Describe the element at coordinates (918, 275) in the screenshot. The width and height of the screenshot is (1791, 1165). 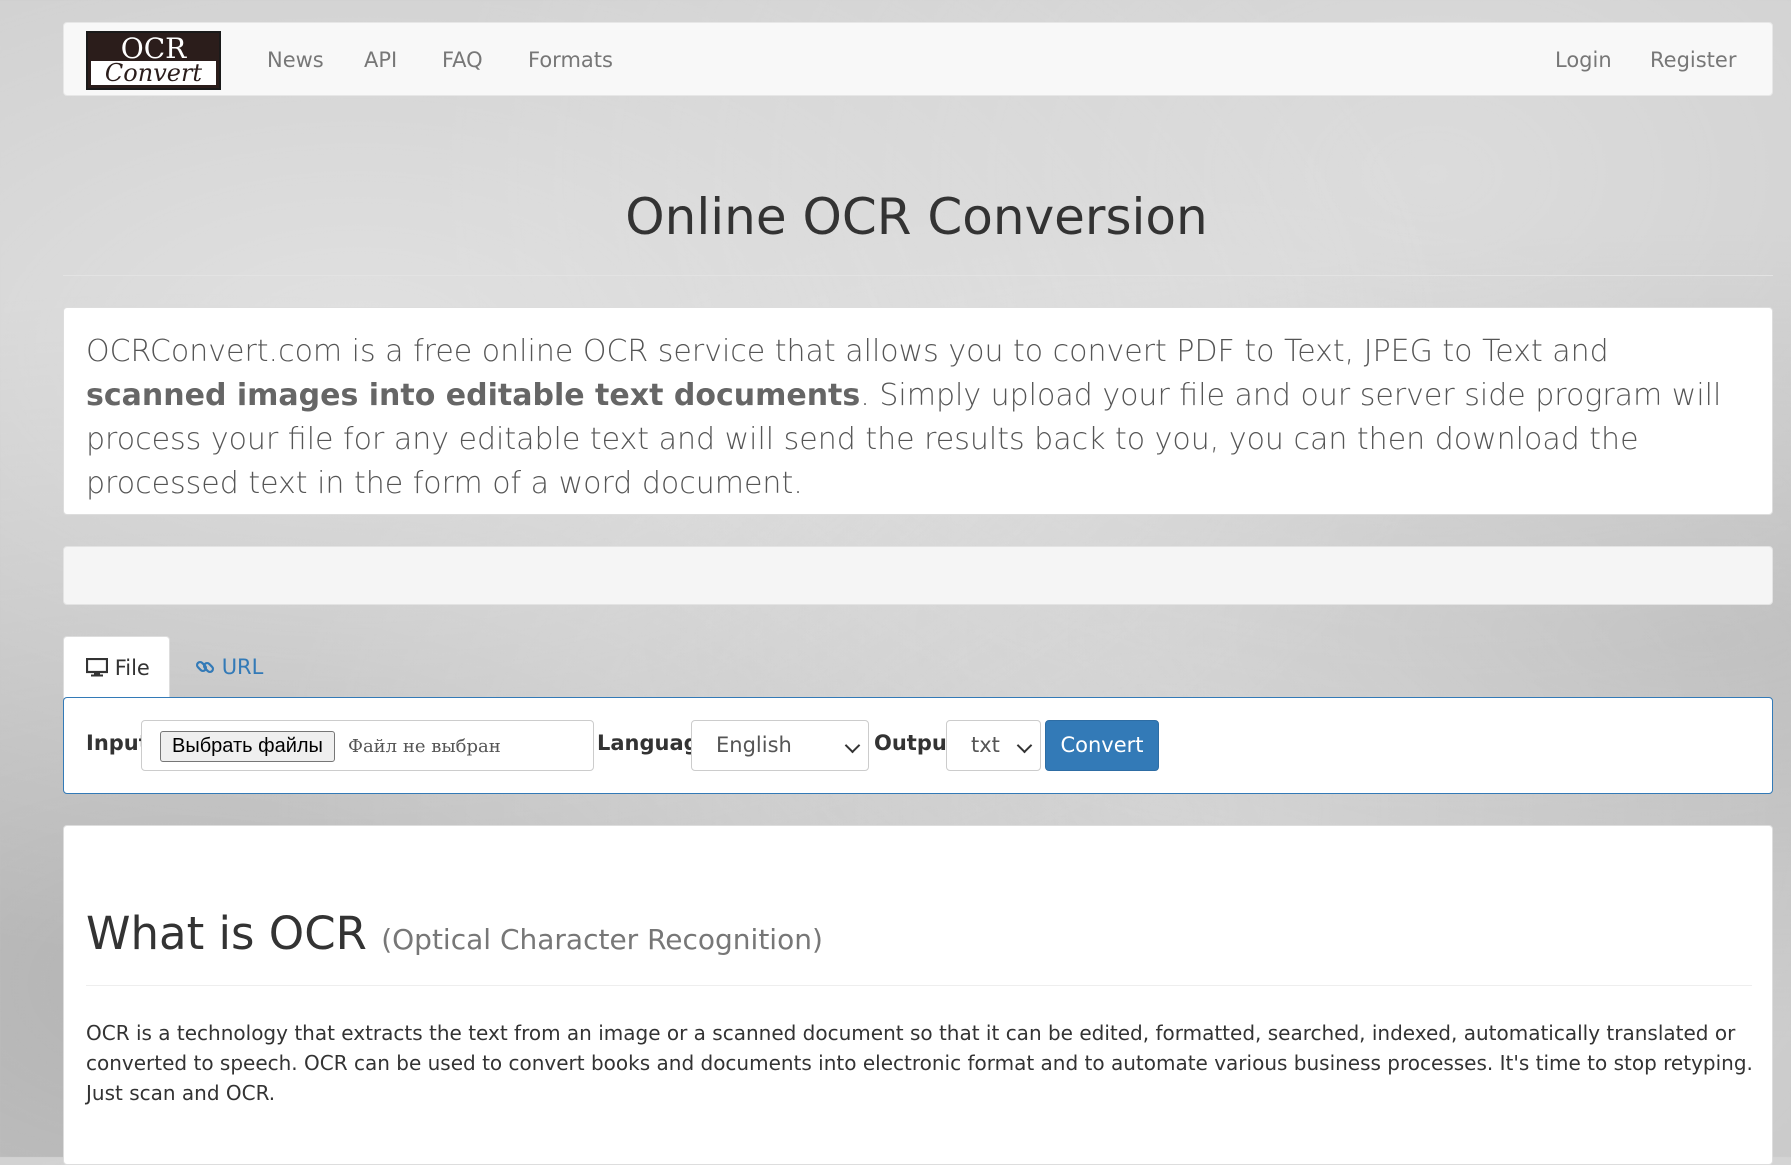
I see `title-divider` at that location.